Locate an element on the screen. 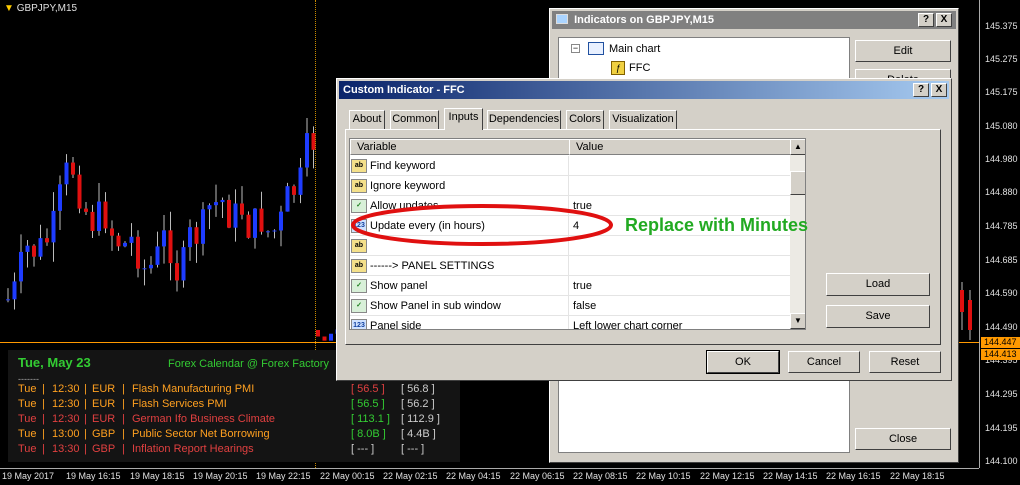  price-tick-label: 144.490 is located at coordinates (1001, 327).